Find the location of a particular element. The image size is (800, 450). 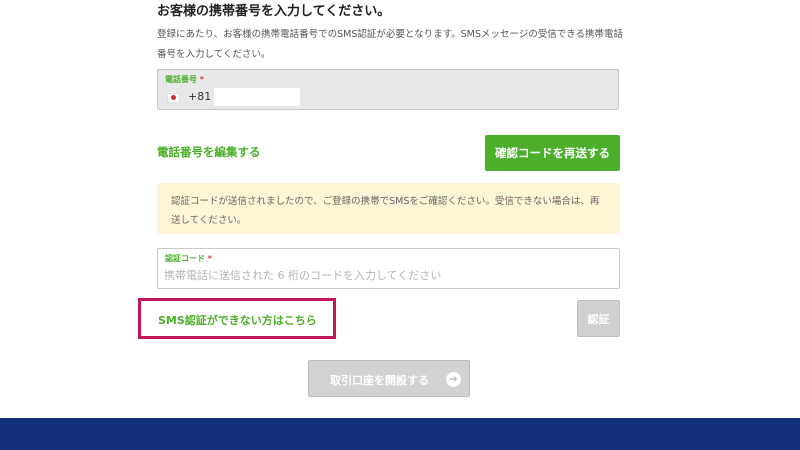

code-label: 認証コード * is located at coordinates (188, 258).